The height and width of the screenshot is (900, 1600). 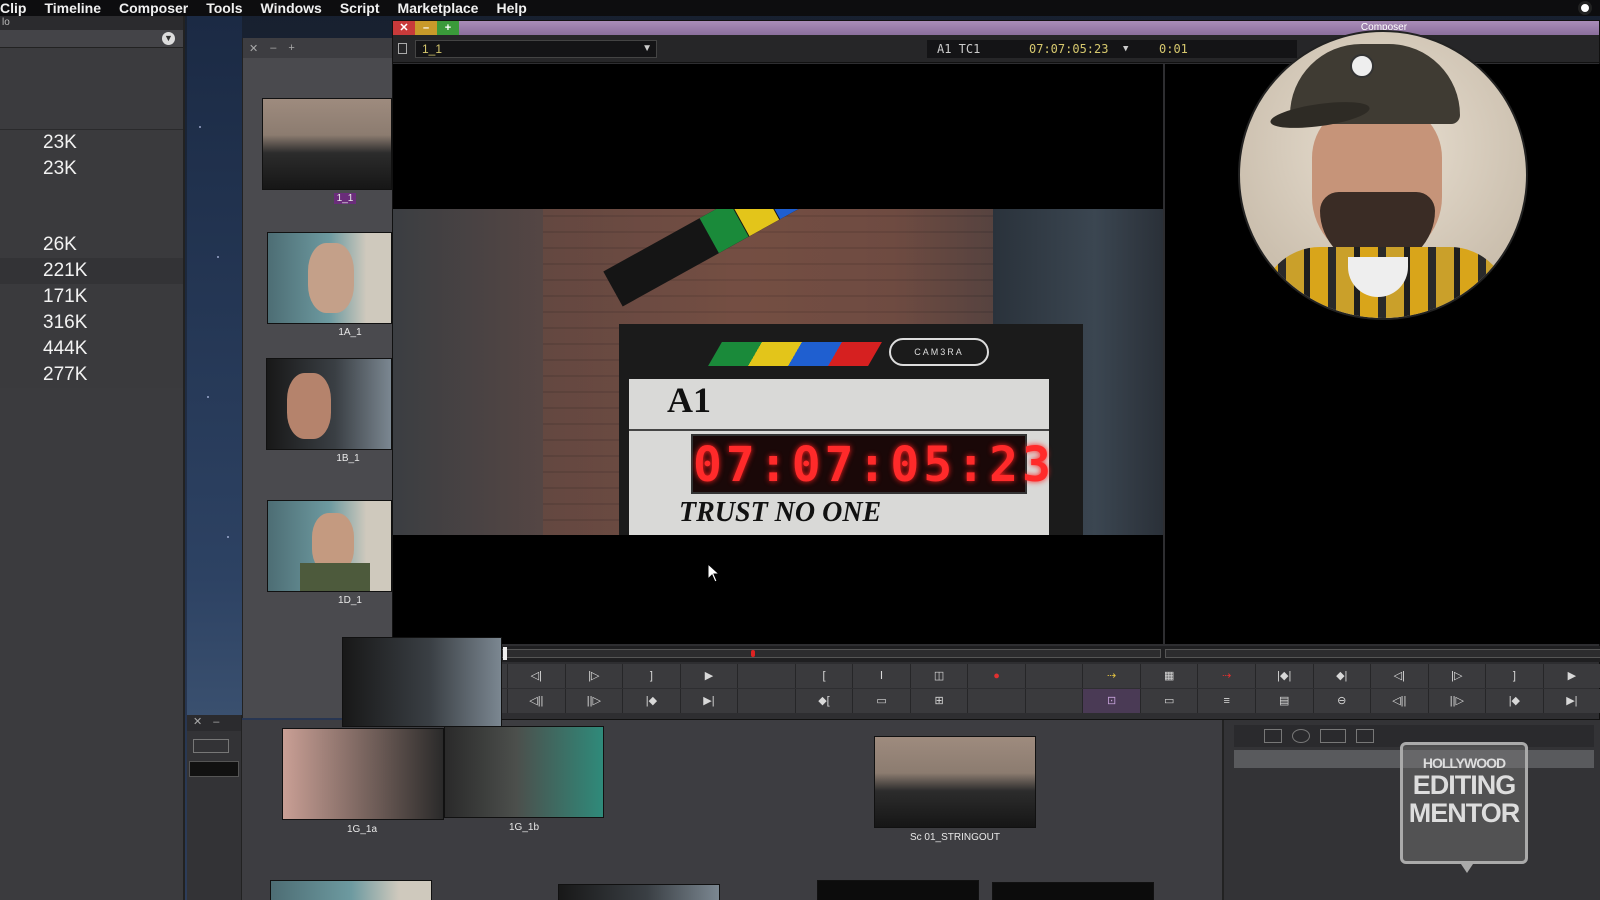 What do you see at coordinates (91, 271) in the screenshot?
I see `size-cell: 221K` at bounding box center [91, 271].